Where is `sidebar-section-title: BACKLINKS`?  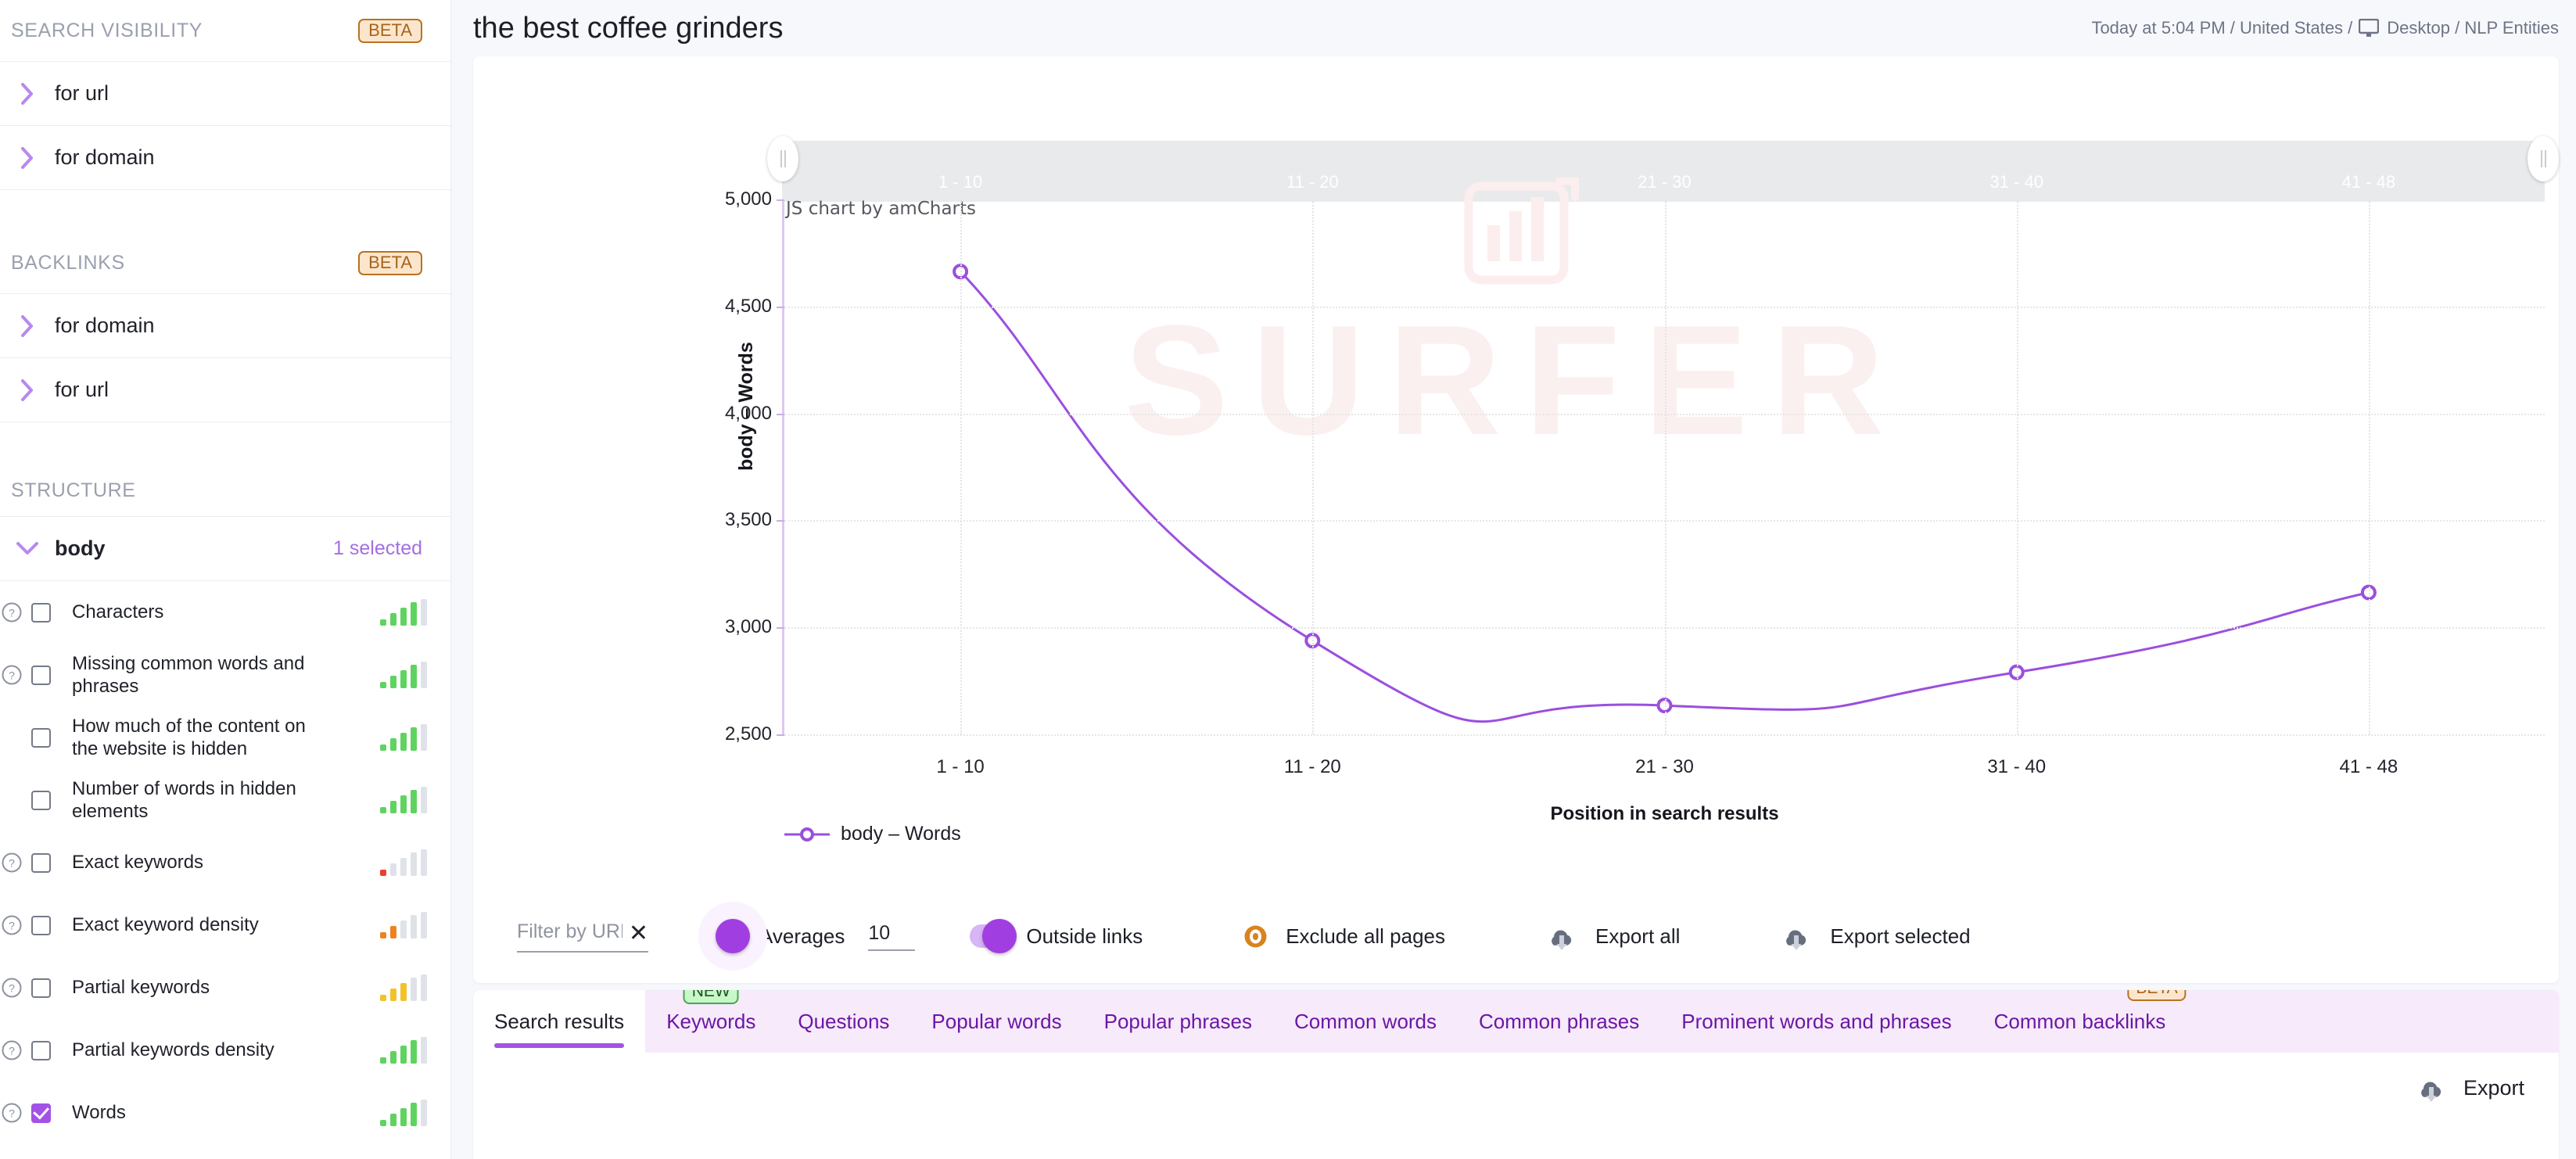 sidebar-section-title: BACKLINKS is located at coordinates (68, 262).